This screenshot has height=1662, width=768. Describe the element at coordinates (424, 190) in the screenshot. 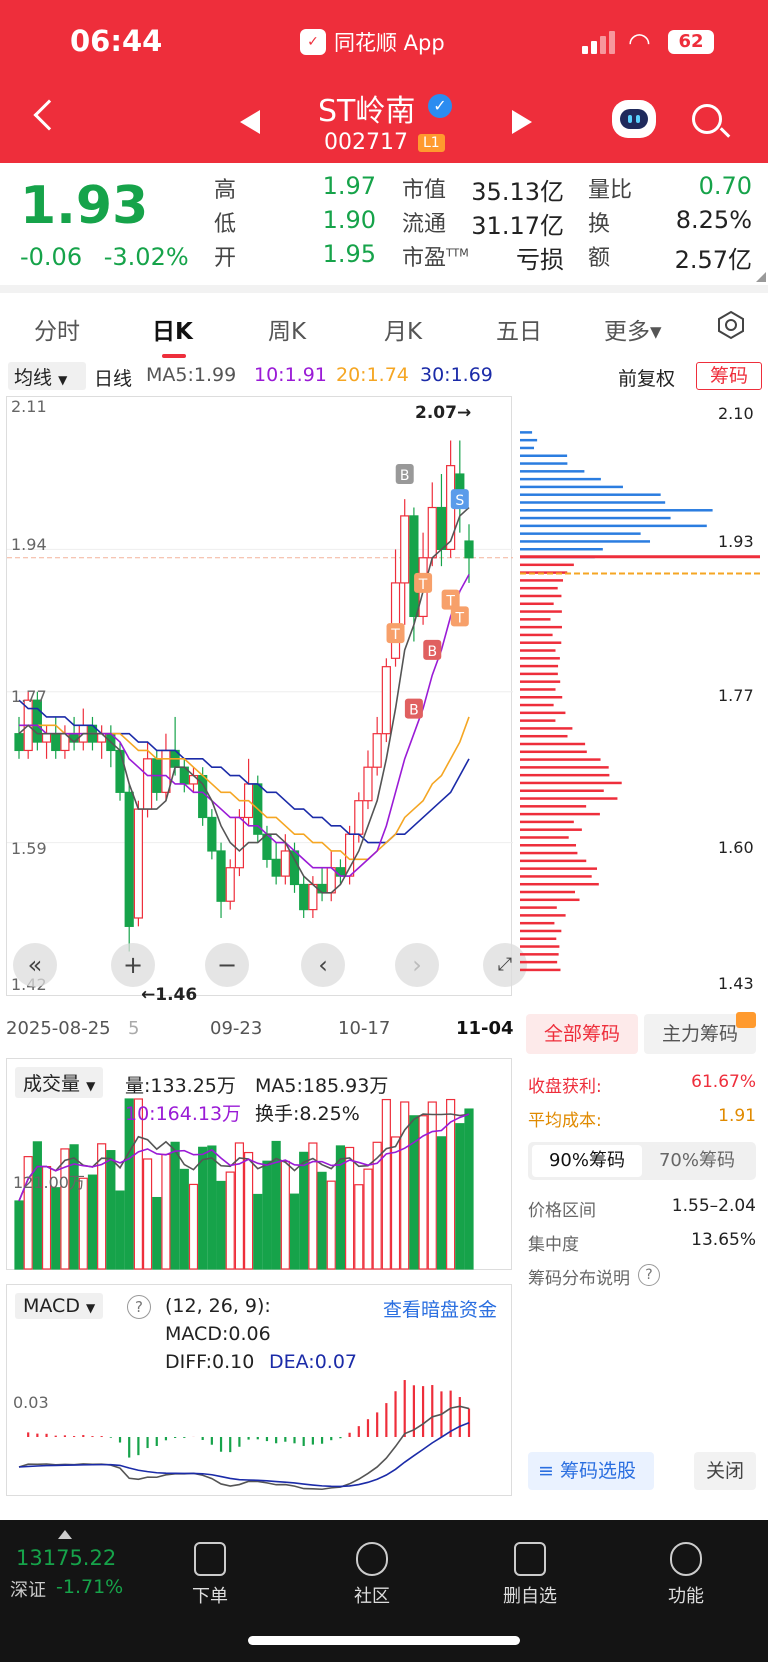

I see `quote-label: 市值` at that location.